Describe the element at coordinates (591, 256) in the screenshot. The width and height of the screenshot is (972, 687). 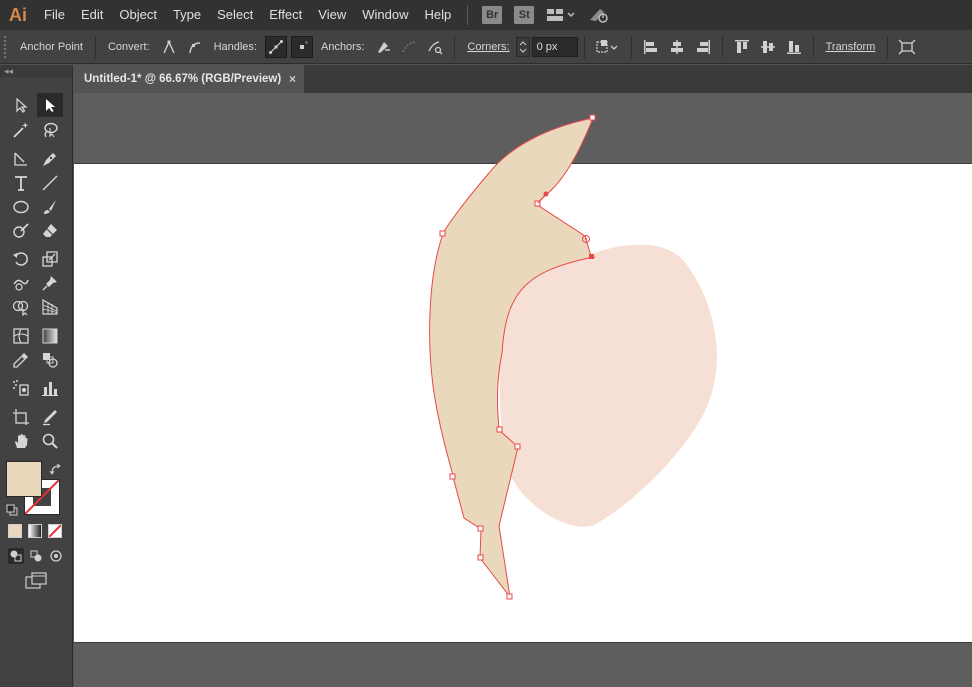
I see `selected-anchor-point` at that location.